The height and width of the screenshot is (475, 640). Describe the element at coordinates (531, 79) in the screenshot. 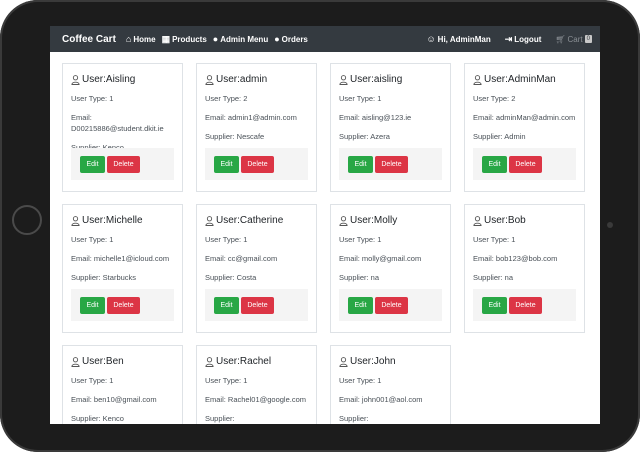

I see `user-name: AdminMan` at that location.